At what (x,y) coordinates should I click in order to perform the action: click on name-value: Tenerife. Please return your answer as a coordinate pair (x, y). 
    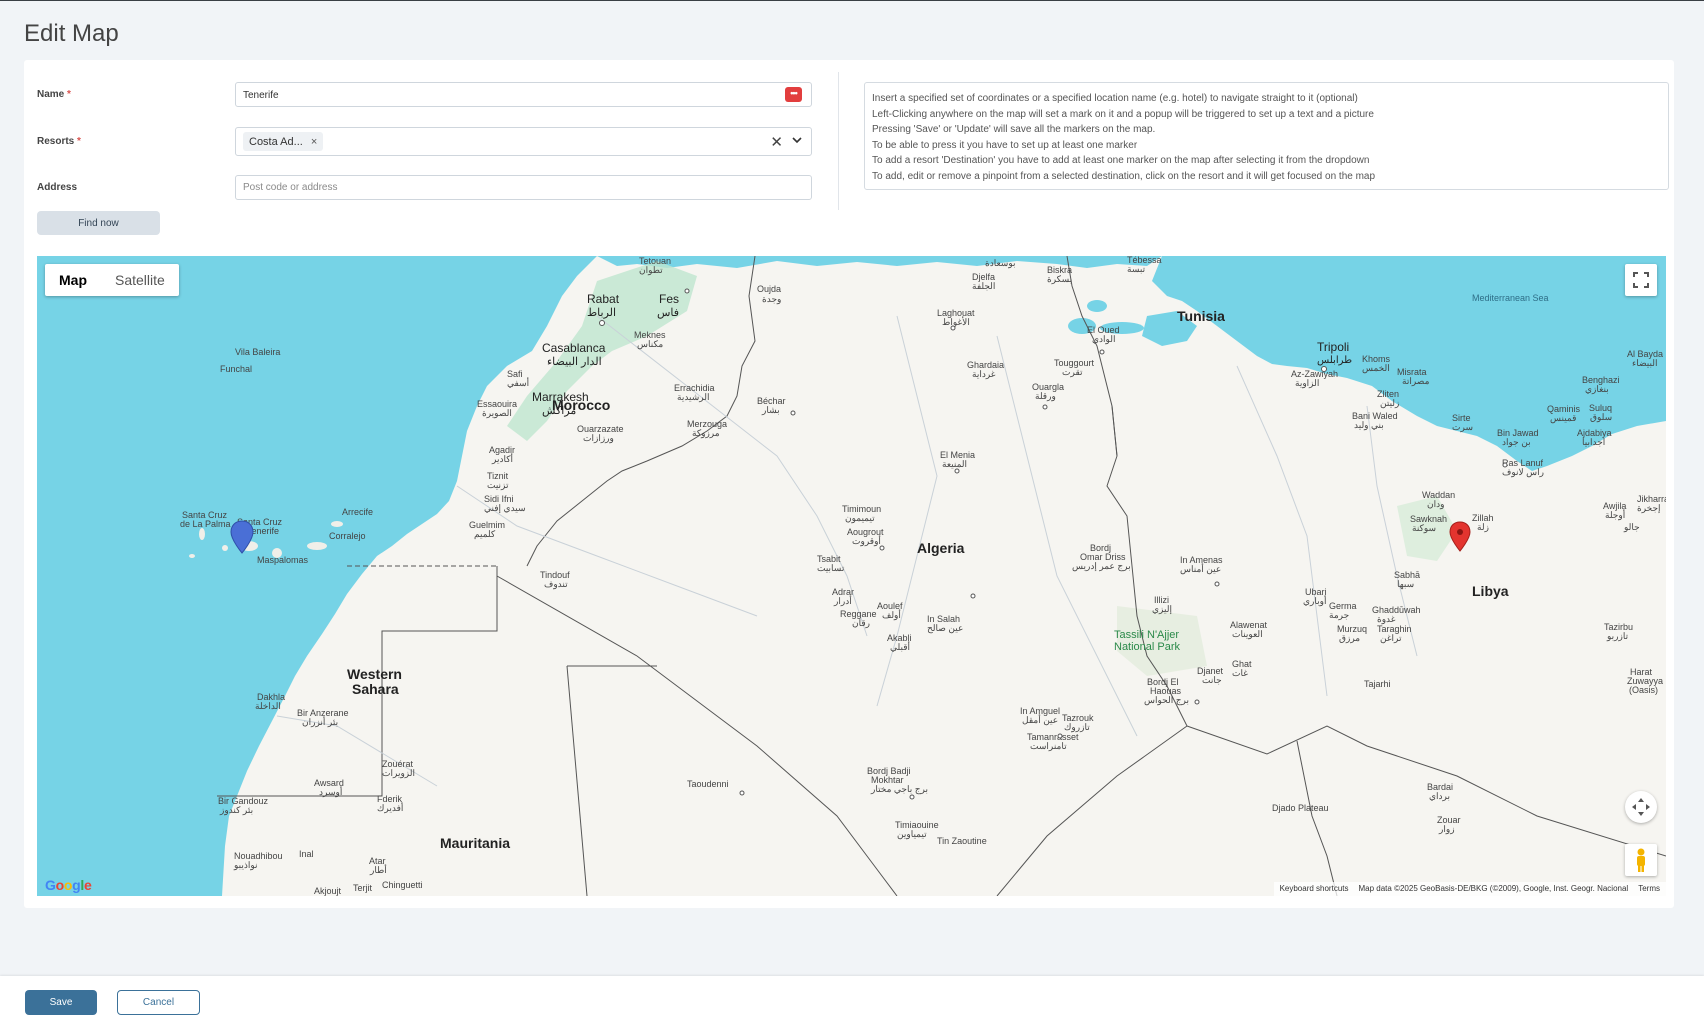
    Looking at the image, I should click on (261, 95).